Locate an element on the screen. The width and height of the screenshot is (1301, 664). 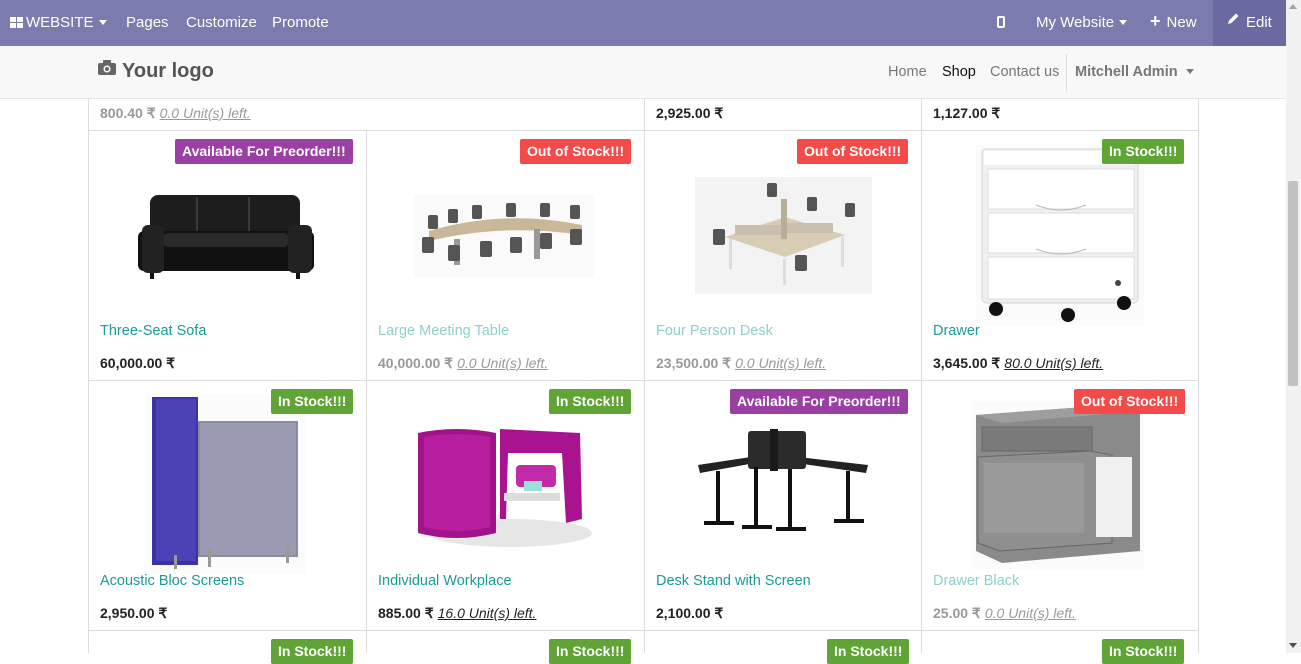
units-left: 16.0 Unit(s) left. is located at coordinates (487, 613).